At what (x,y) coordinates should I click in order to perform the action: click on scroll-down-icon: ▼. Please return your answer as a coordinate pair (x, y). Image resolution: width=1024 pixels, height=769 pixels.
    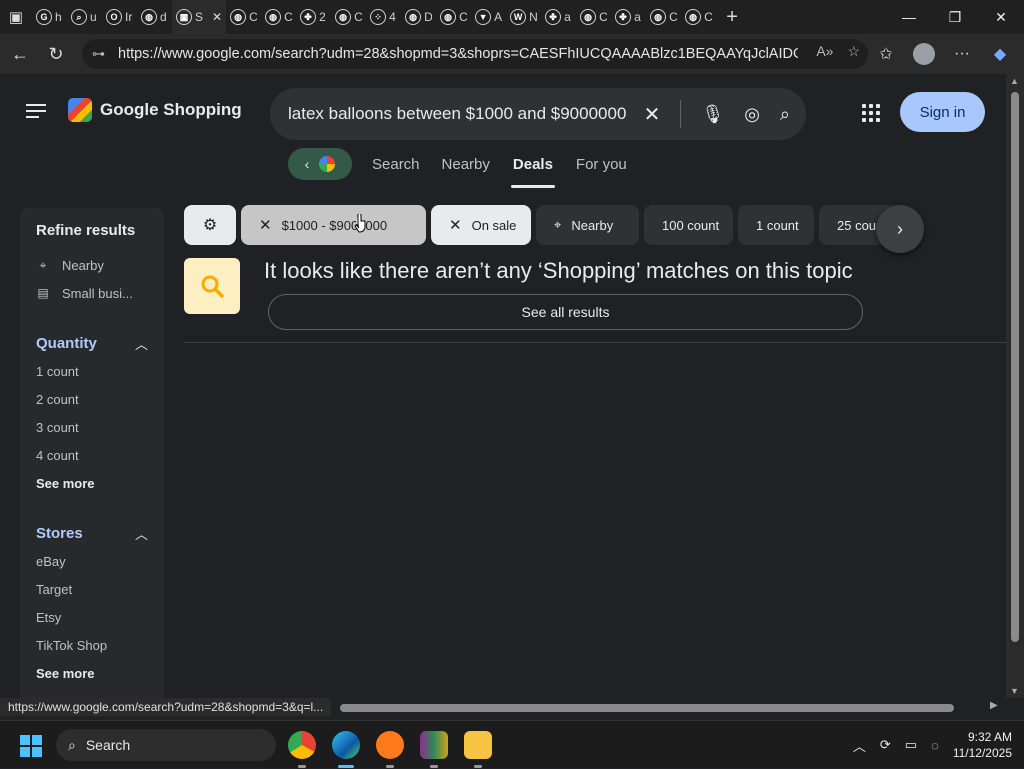
    Looking at the image, I should click on (1014, 691).